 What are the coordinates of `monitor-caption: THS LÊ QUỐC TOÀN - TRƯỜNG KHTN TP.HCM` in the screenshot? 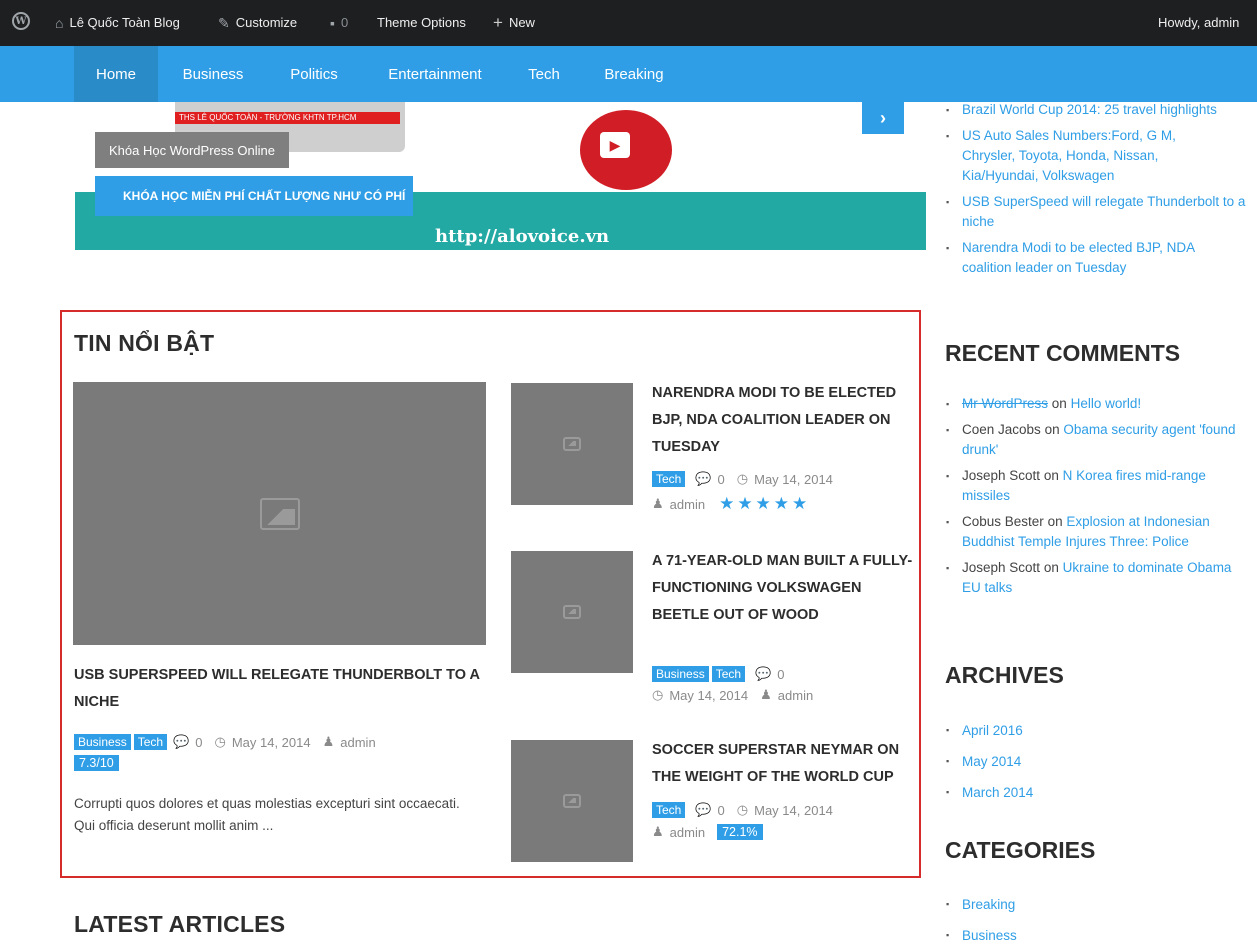 It's located at (287, 118).